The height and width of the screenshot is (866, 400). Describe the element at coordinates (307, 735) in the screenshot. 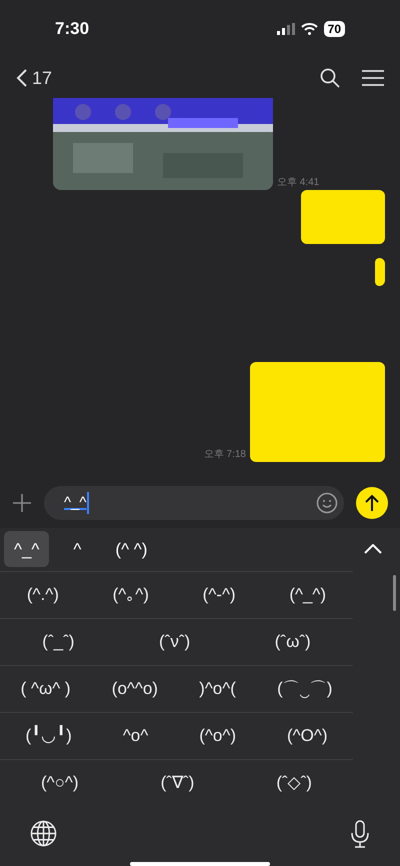

I see `emoticon-key: (^O^)` at that location.